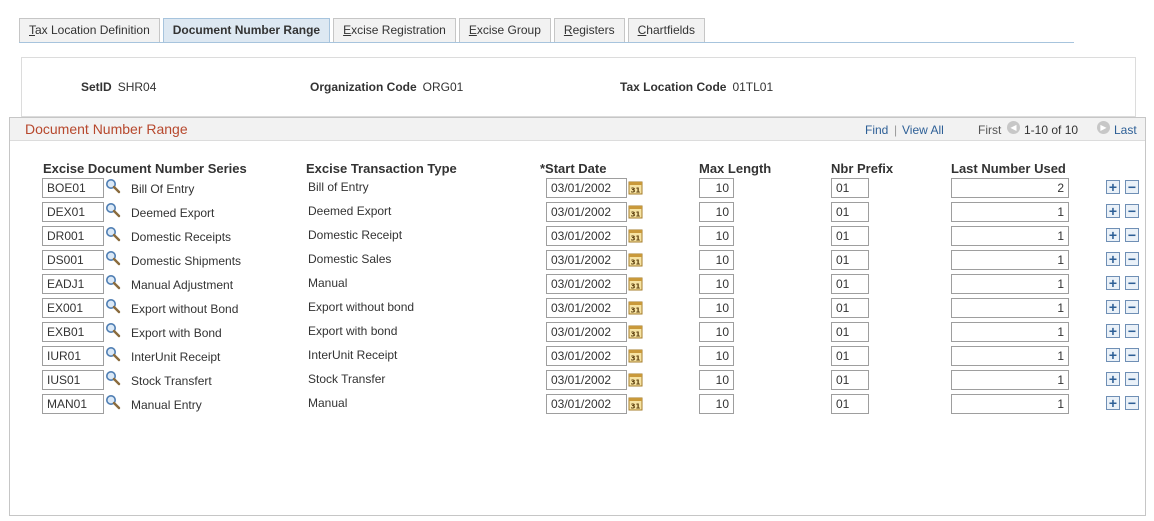 Image resolution: width=1154 pixels, height=521 pixels. Describe the element at coordinates (89, 30) in the screenshot. I see `tab-tax-location-definition: Tax Location Definition` at that location.